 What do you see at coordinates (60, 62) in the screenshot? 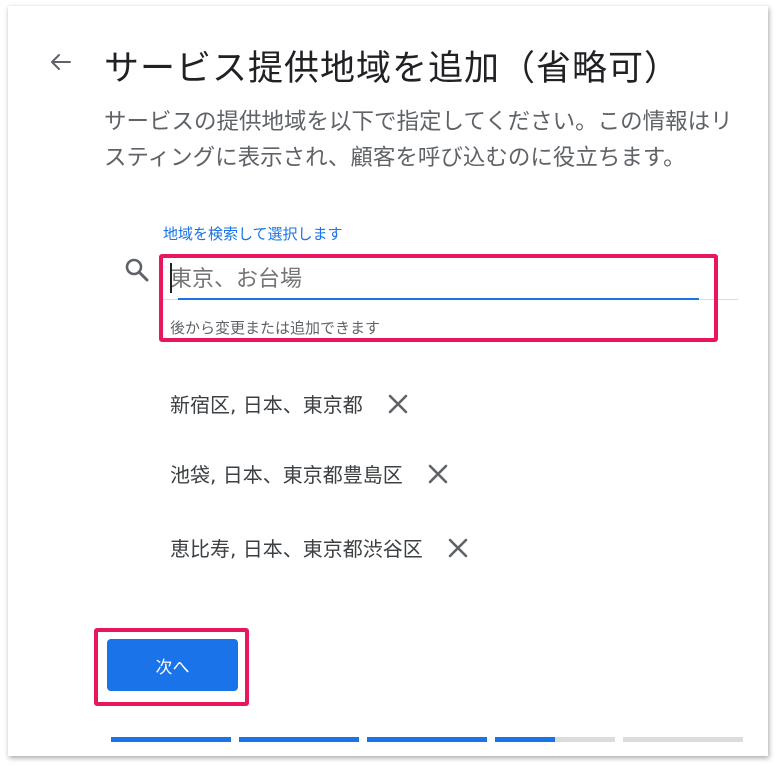
I see `back-arrow-icon` at bounding box center [60, 62].